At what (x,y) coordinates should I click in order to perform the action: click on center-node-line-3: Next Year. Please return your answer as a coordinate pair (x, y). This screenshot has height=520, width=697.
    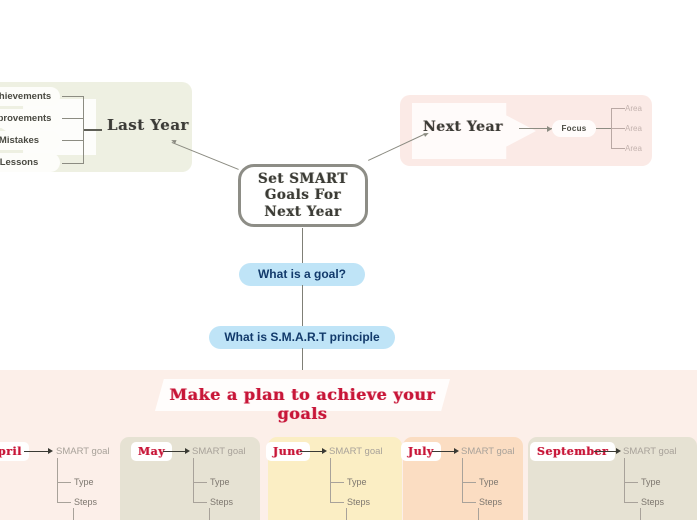
    Looking at the image, I should click on (303, 211).